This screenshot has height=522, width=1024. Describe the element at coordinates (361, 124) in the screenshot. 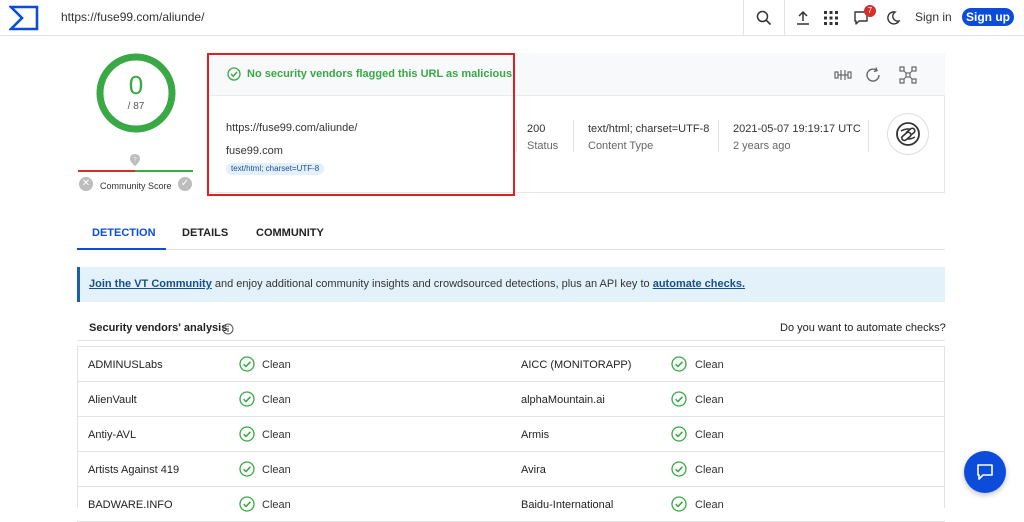

I see `highlight-box` at that location.